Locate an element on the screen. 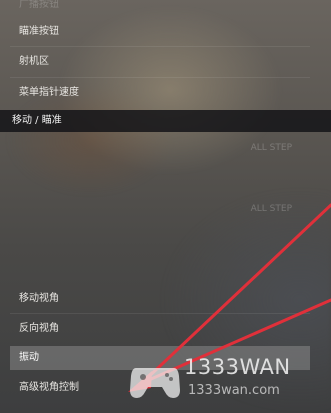 This screenshot has width=331, height=413. gamepad-body is located at coordinates (155, 383).